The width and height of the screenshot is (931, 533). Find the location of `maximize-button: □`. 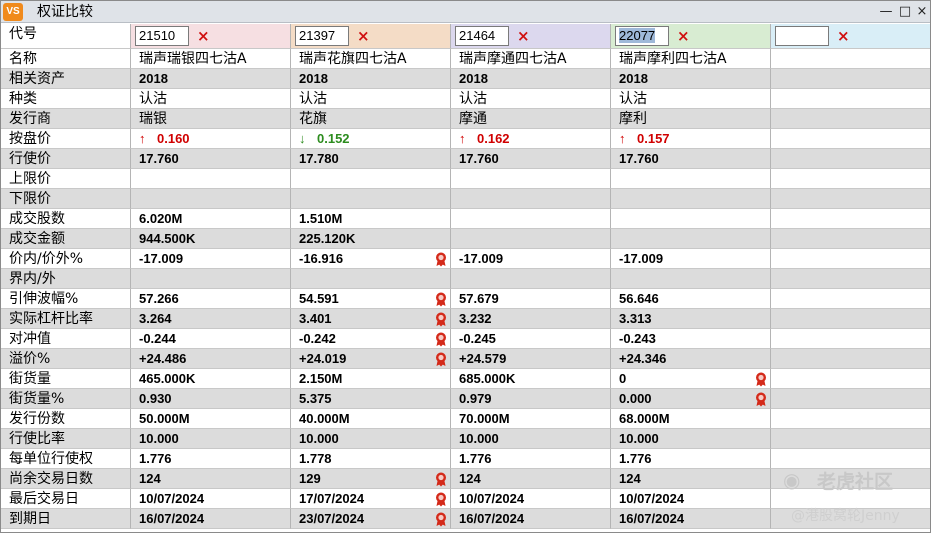

maximize-button: □ is located at coordinates (905, 12).